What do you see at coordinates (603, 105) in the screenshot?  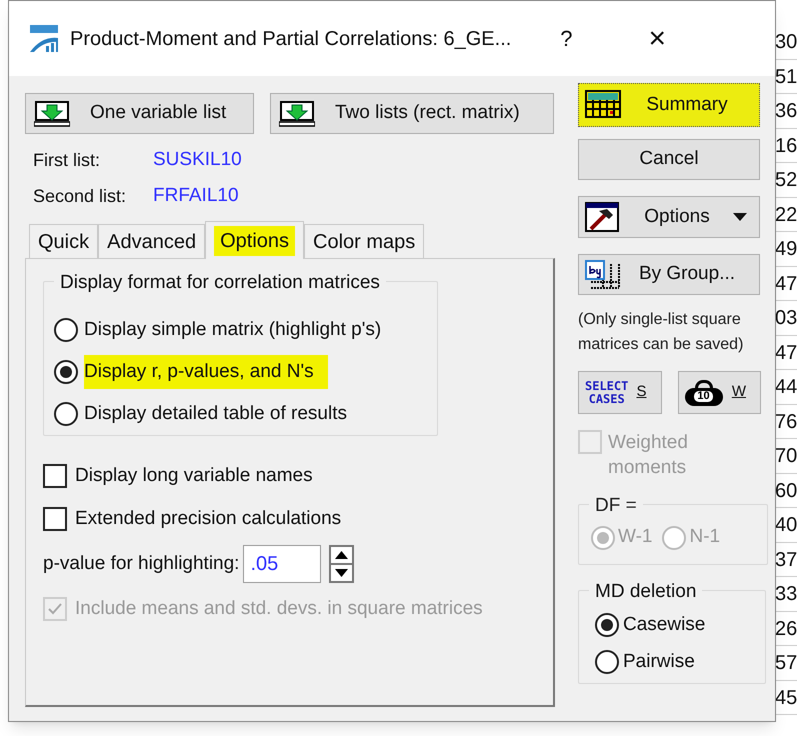 I see `spreadsheet-icon` at bounding box center [603, 105].